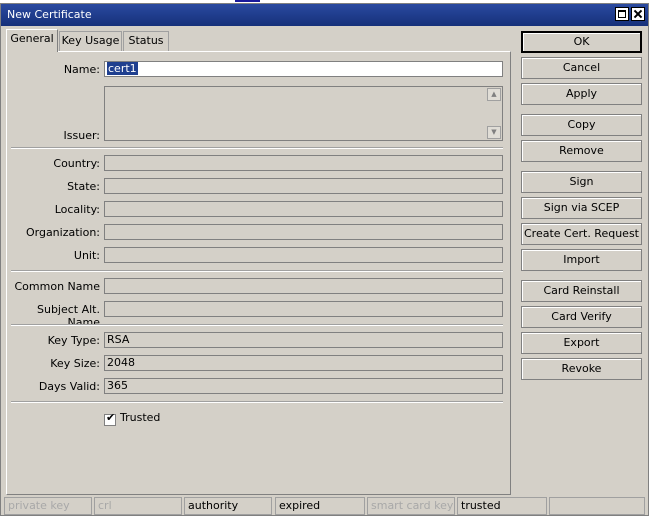  I want to click on key-type-label: Key Type:, so click(73, 340).